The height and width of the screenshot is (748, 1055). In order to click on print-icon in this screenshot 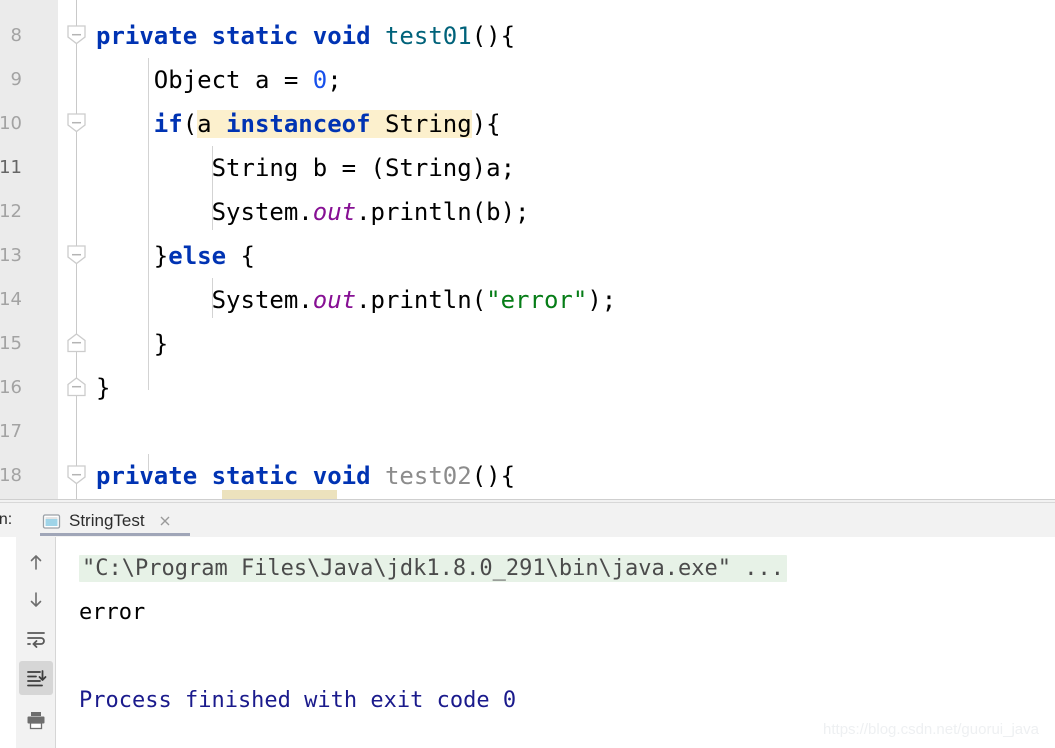, I will do `click(36, 720)`.